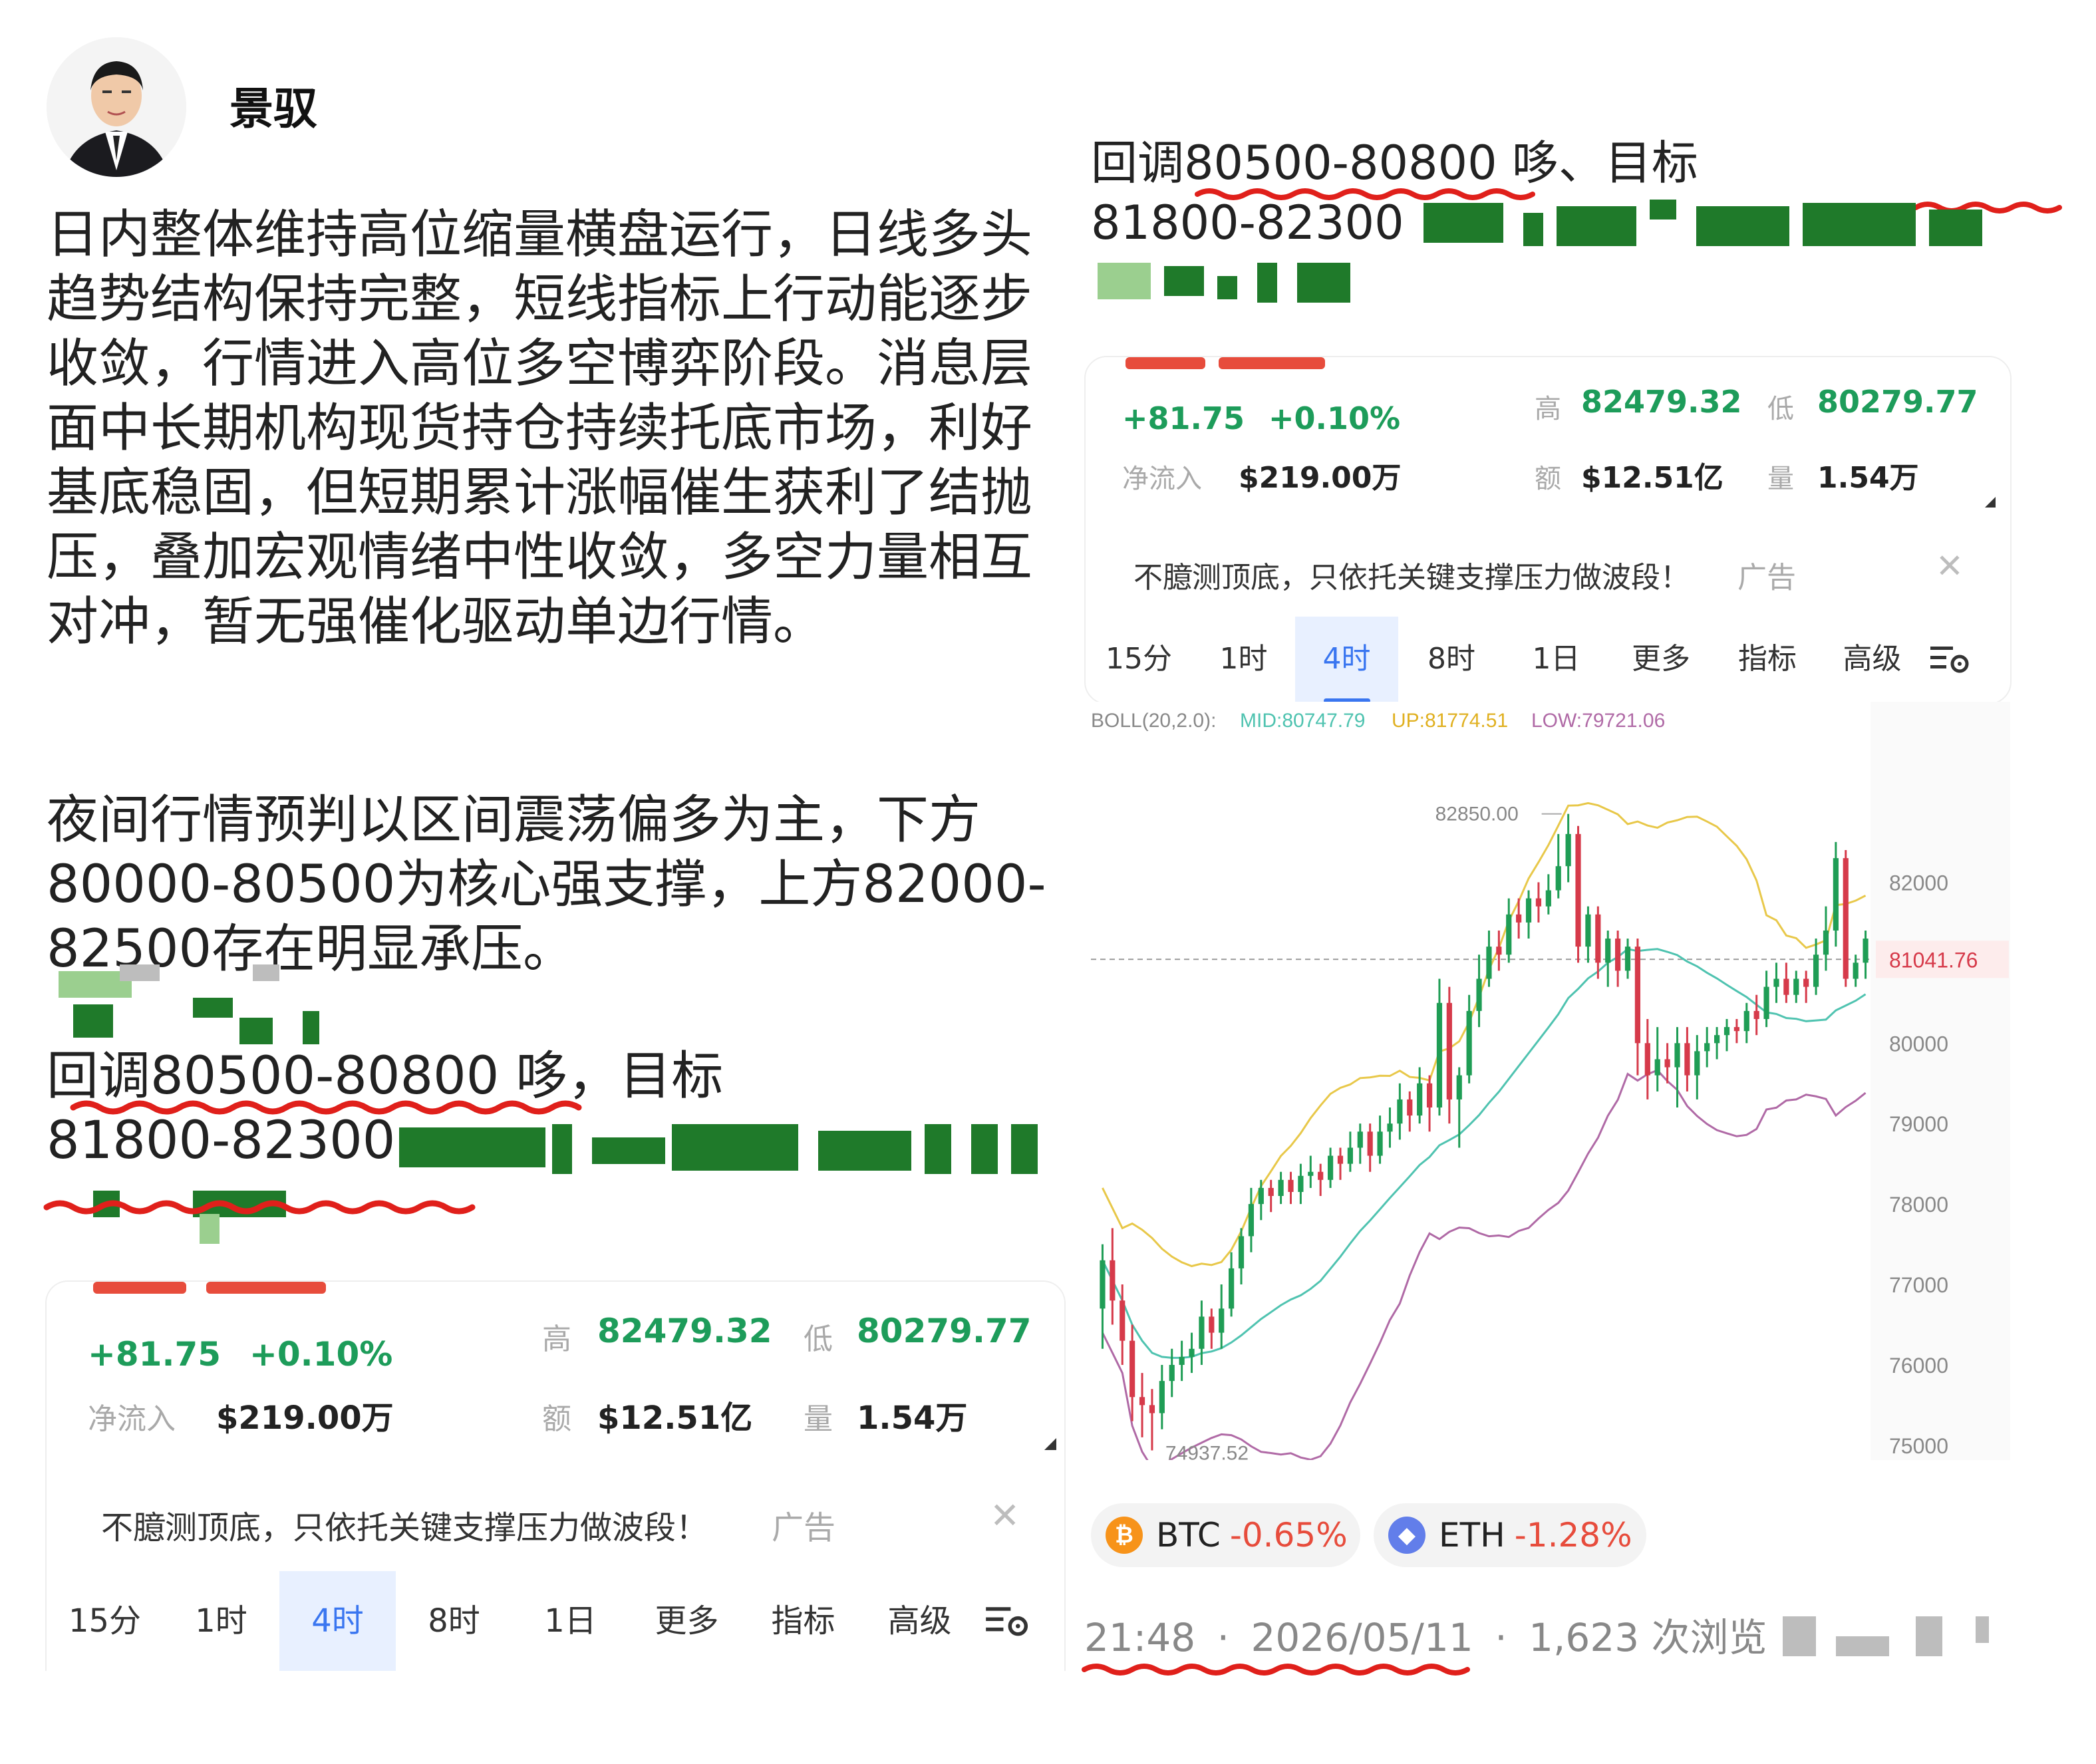  What do you see at coordinates (556, 1419) in the screenshot?
I see `amount-label: 额` at bounding box center [556, 1419].